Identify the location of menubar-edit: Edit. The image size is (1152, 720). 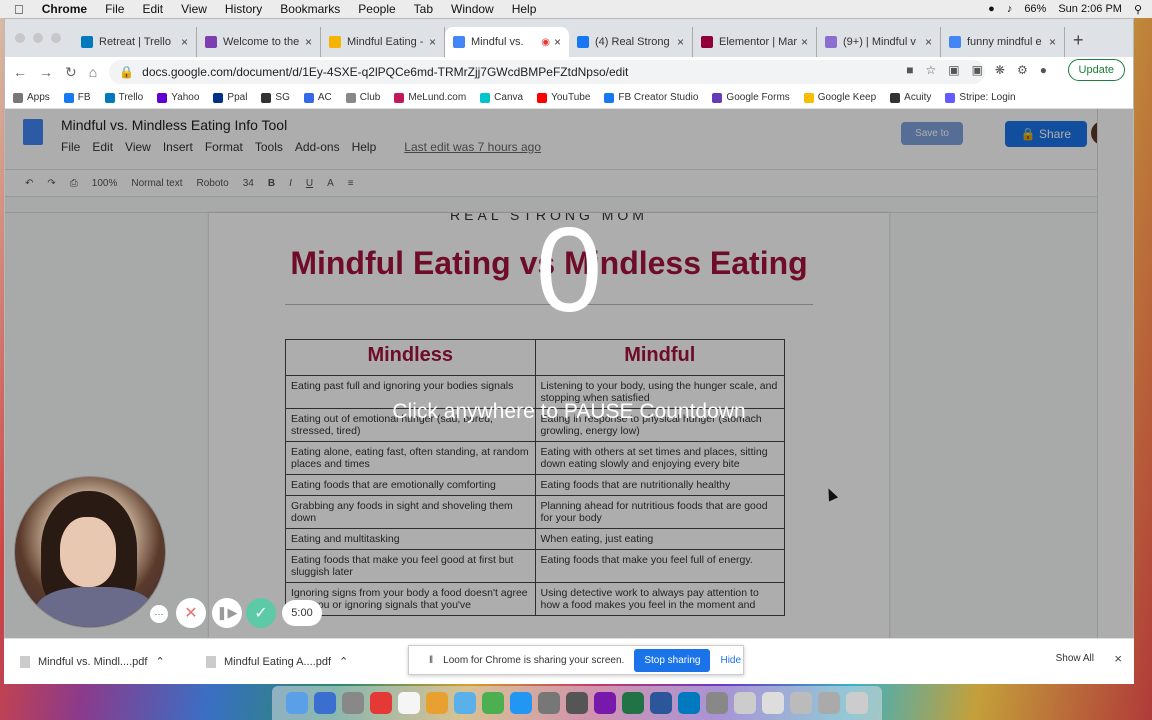
(152, 9).